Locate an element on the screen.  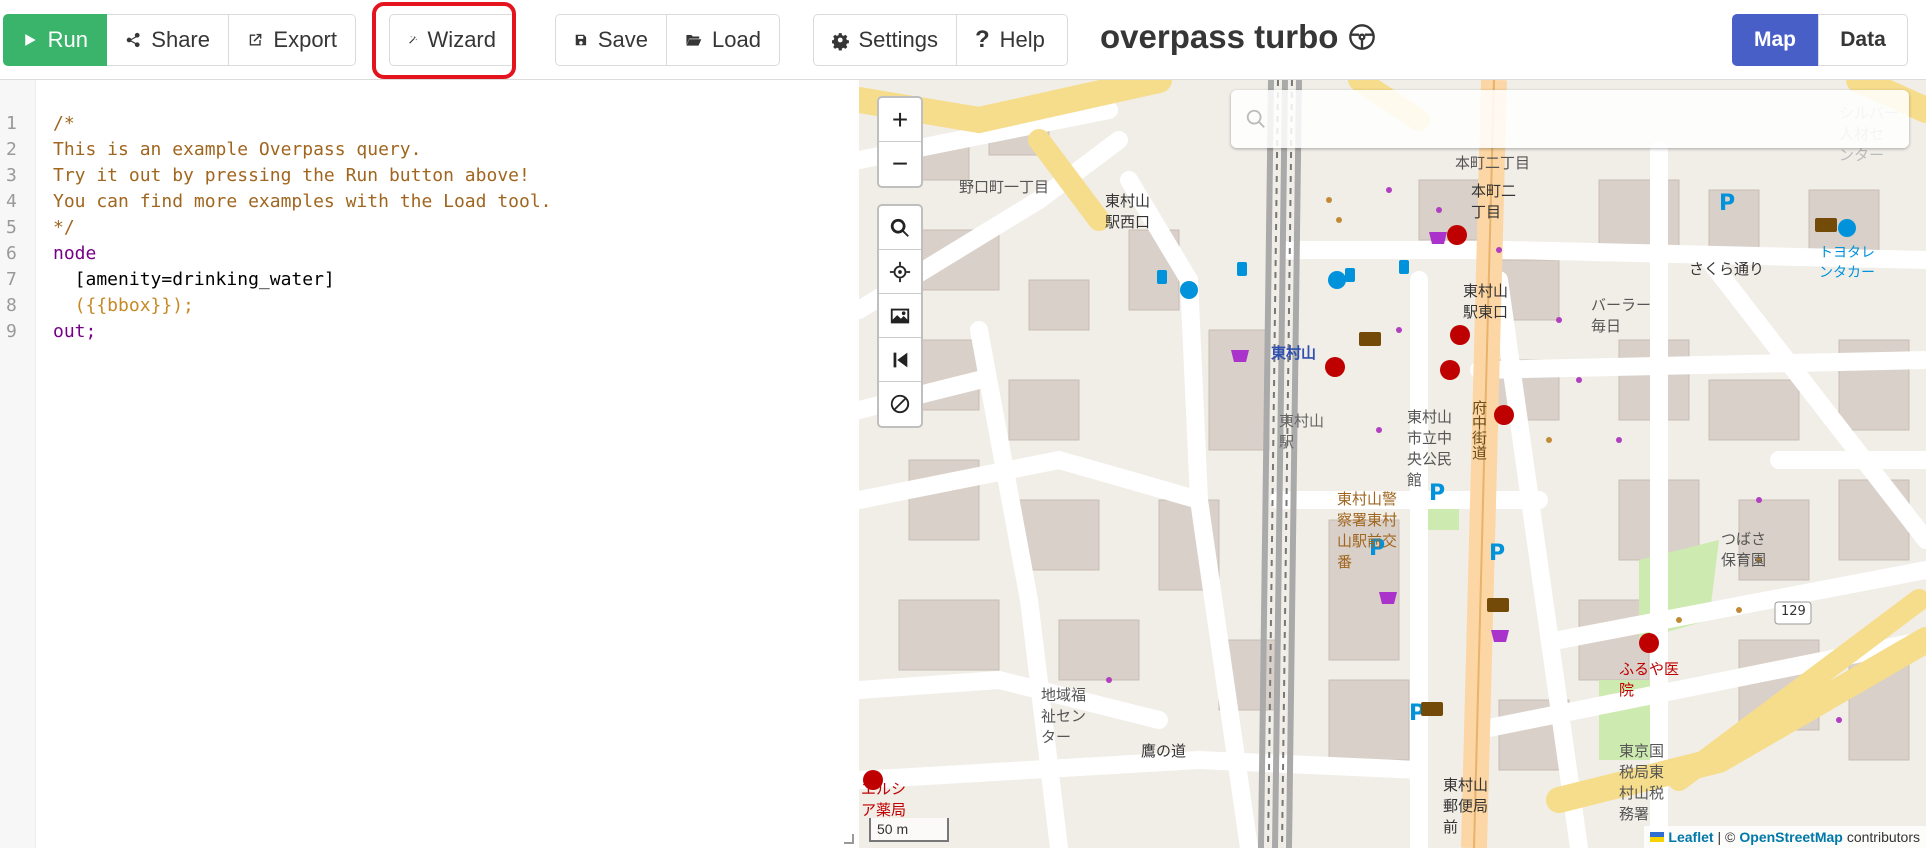
share-button: Share is located at coordinates (168, 40).